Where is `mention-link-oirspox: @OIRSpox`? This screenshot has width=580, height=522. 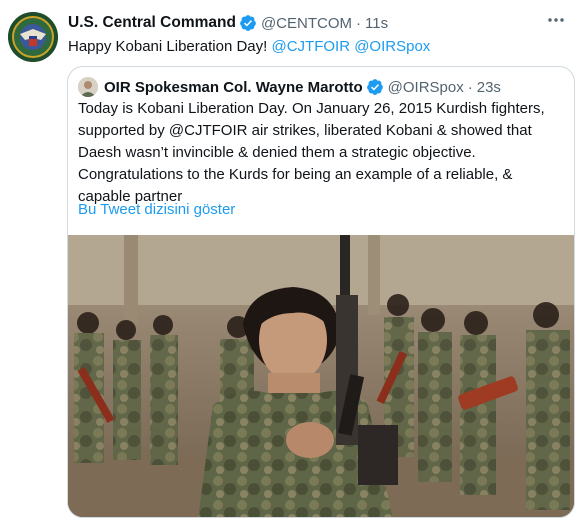
mention-link-oirspox: @OIRSpox is located at coordinates (392, 46).